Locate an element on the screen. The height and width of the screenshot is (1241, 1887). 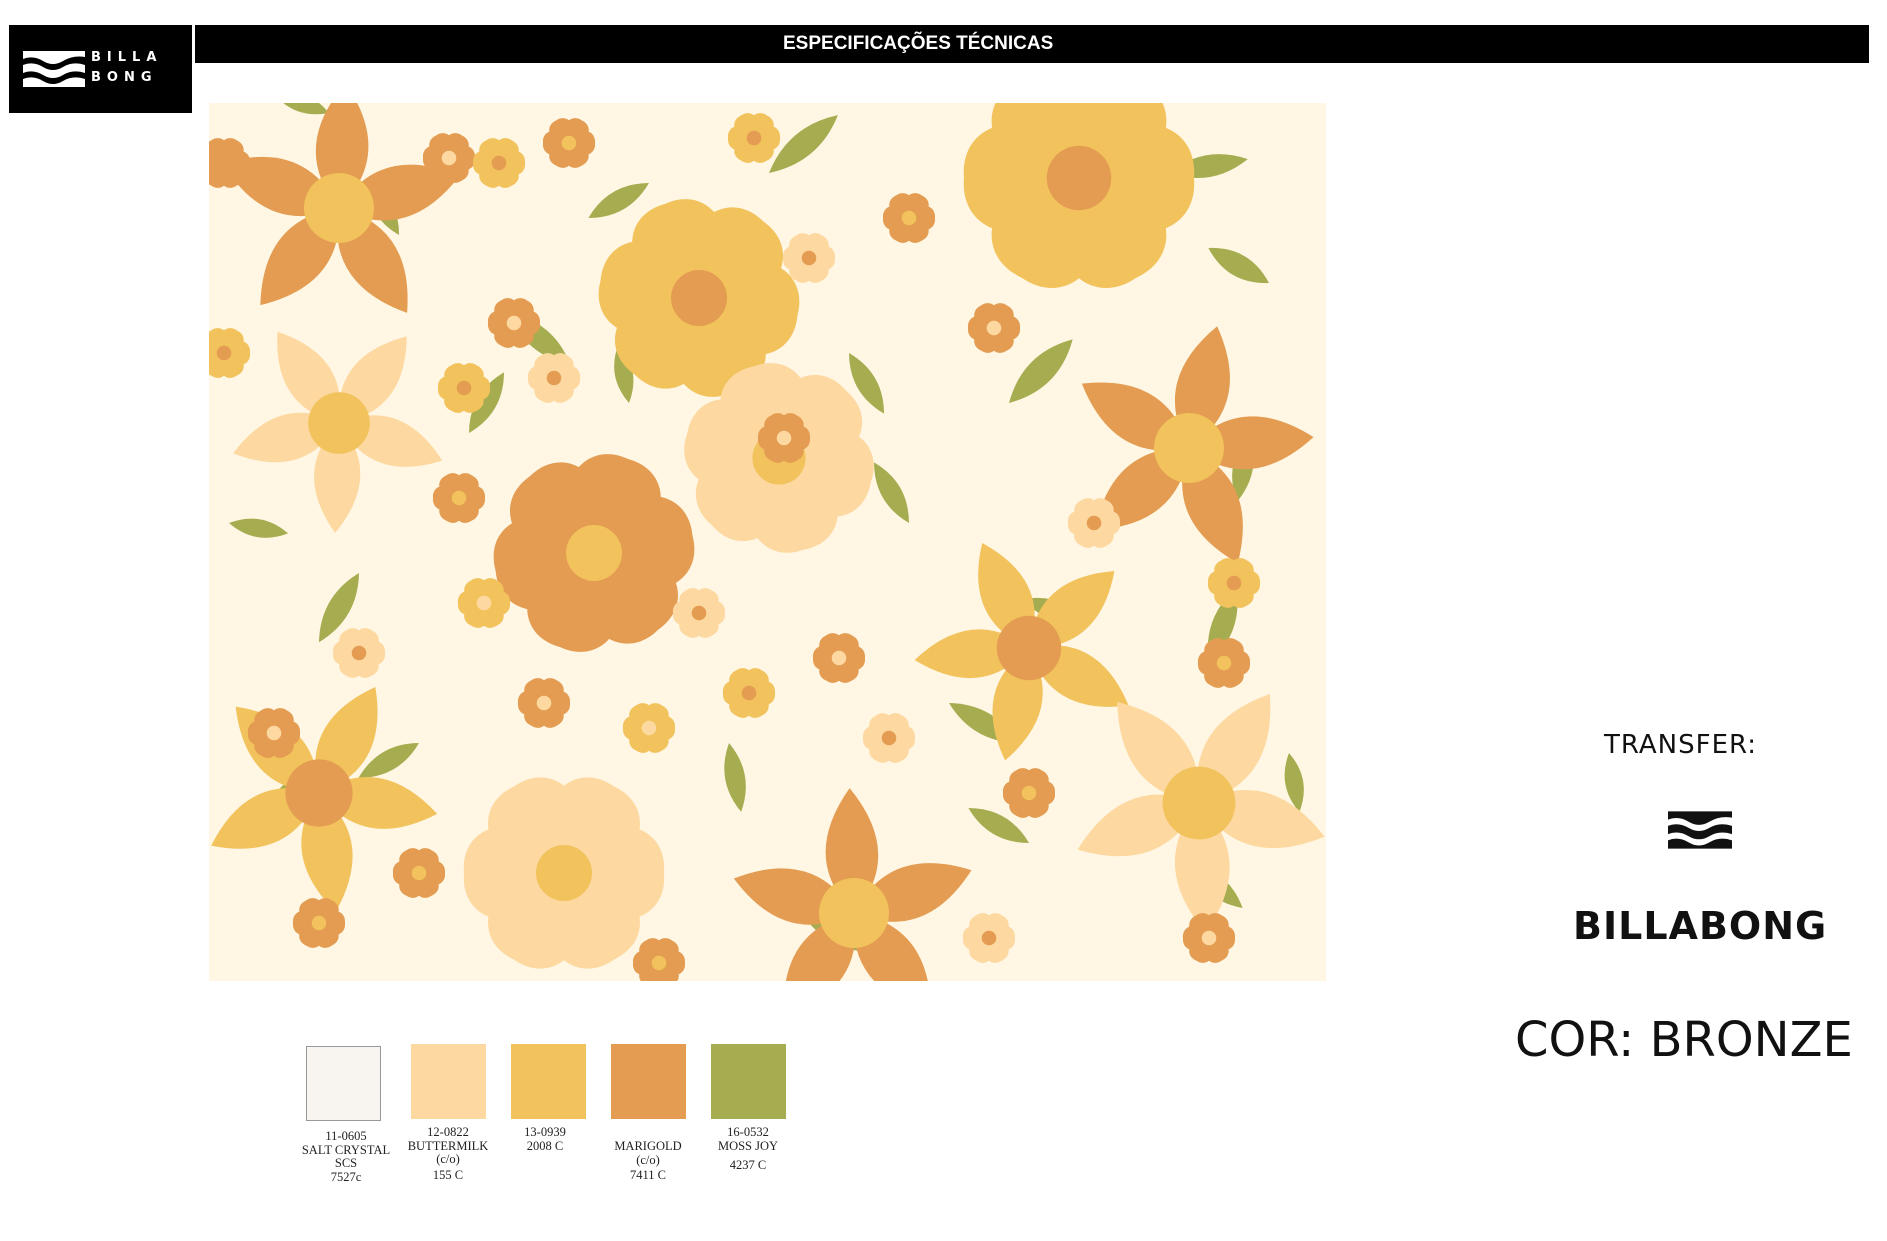
swatch-code: 13-0939 is located at coordinates (545, 1132).